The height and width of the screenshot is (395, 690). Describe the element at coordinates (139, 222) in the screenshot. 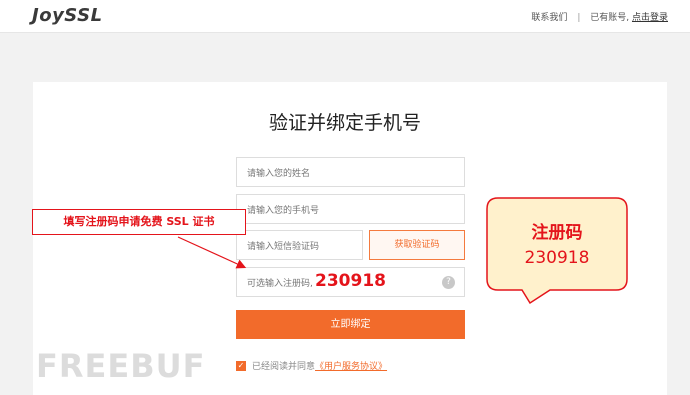

I see `left-callout: 填写注册码申请免费 SSL 证书` at that location.